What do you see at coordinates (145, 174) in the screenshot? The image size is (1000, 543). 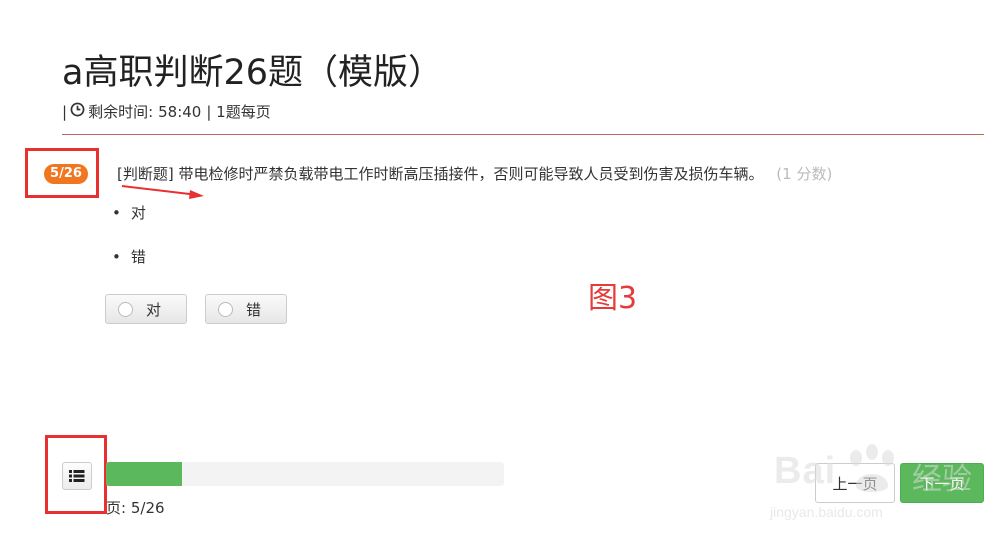 I see `question-type-label: [判断题]` at bounding box center [145, 174].